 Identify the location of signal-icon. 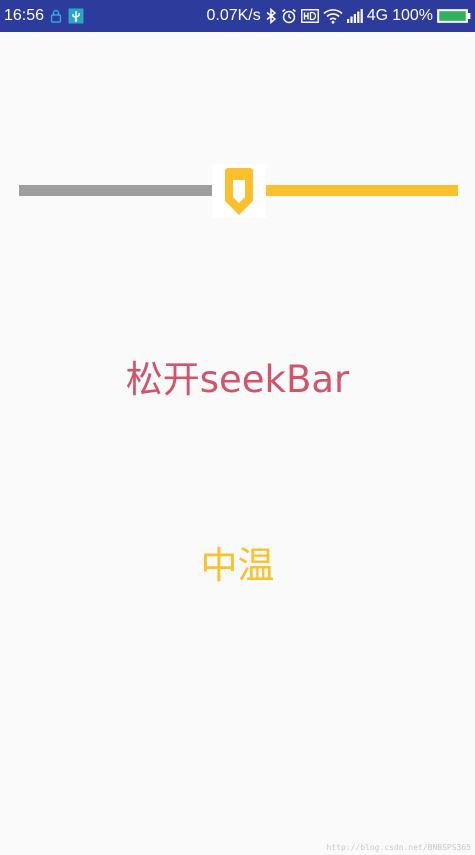
(354, 16).